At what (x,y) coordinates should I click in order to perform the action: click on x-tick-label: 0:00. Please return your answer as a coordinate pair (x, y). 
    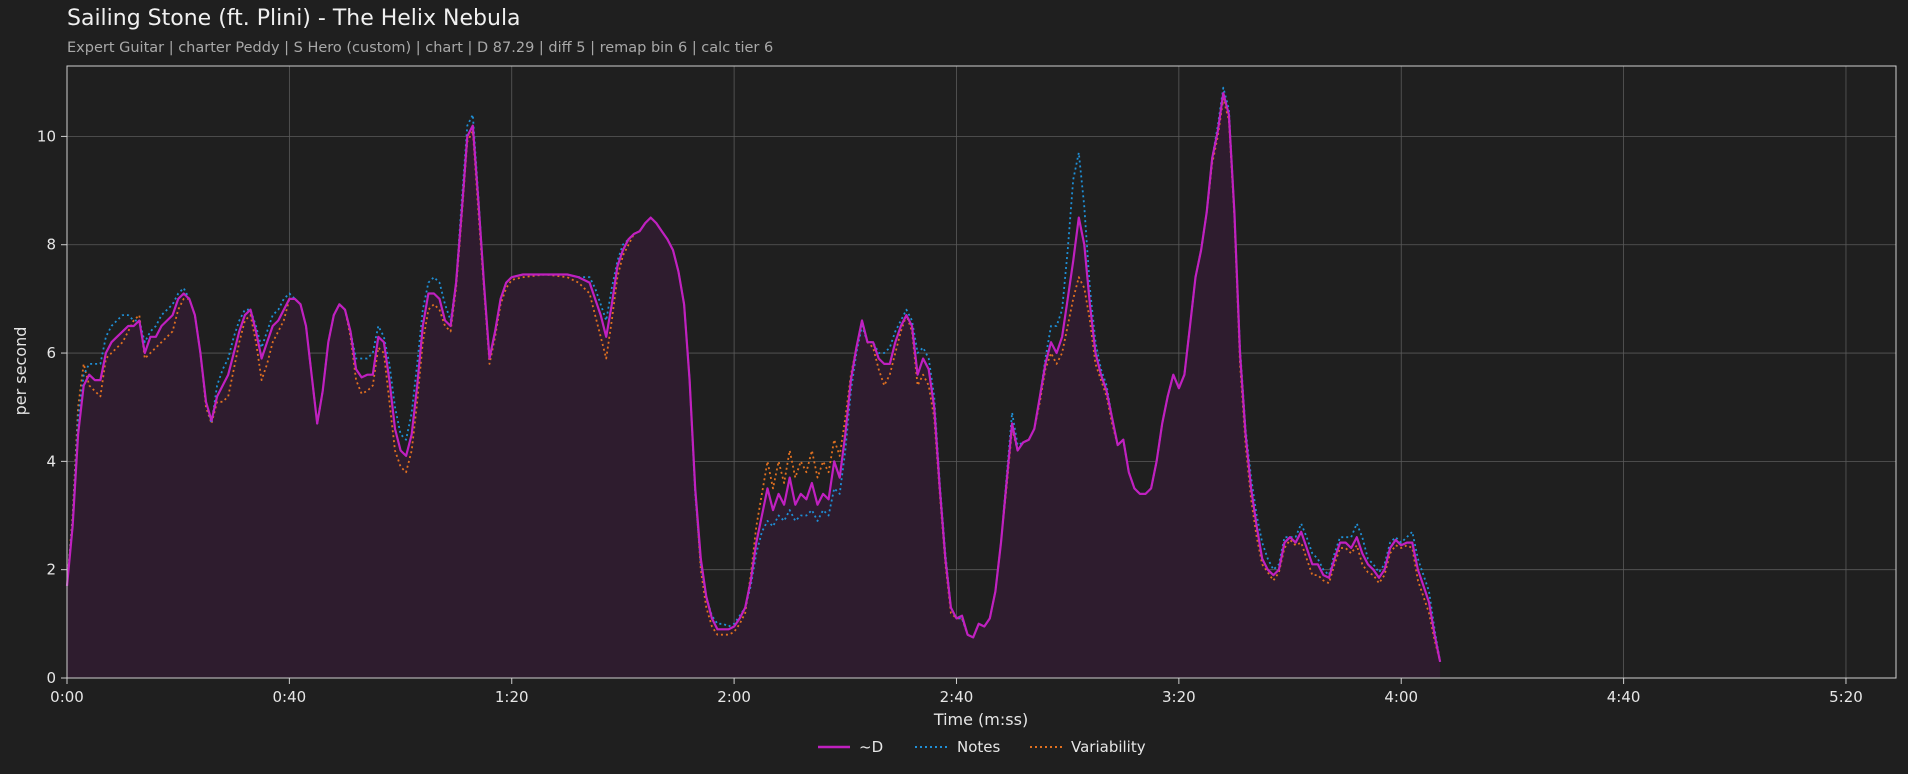
    Looking at the image, I should click on (67, 697).